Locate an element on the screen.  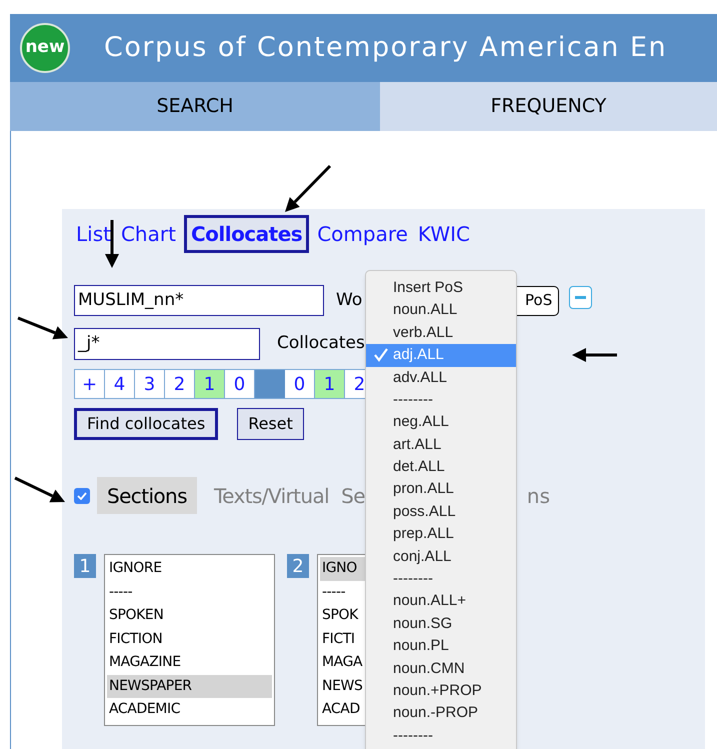
menu-option-label: conj.ALL is located at coordinates (422, 556).